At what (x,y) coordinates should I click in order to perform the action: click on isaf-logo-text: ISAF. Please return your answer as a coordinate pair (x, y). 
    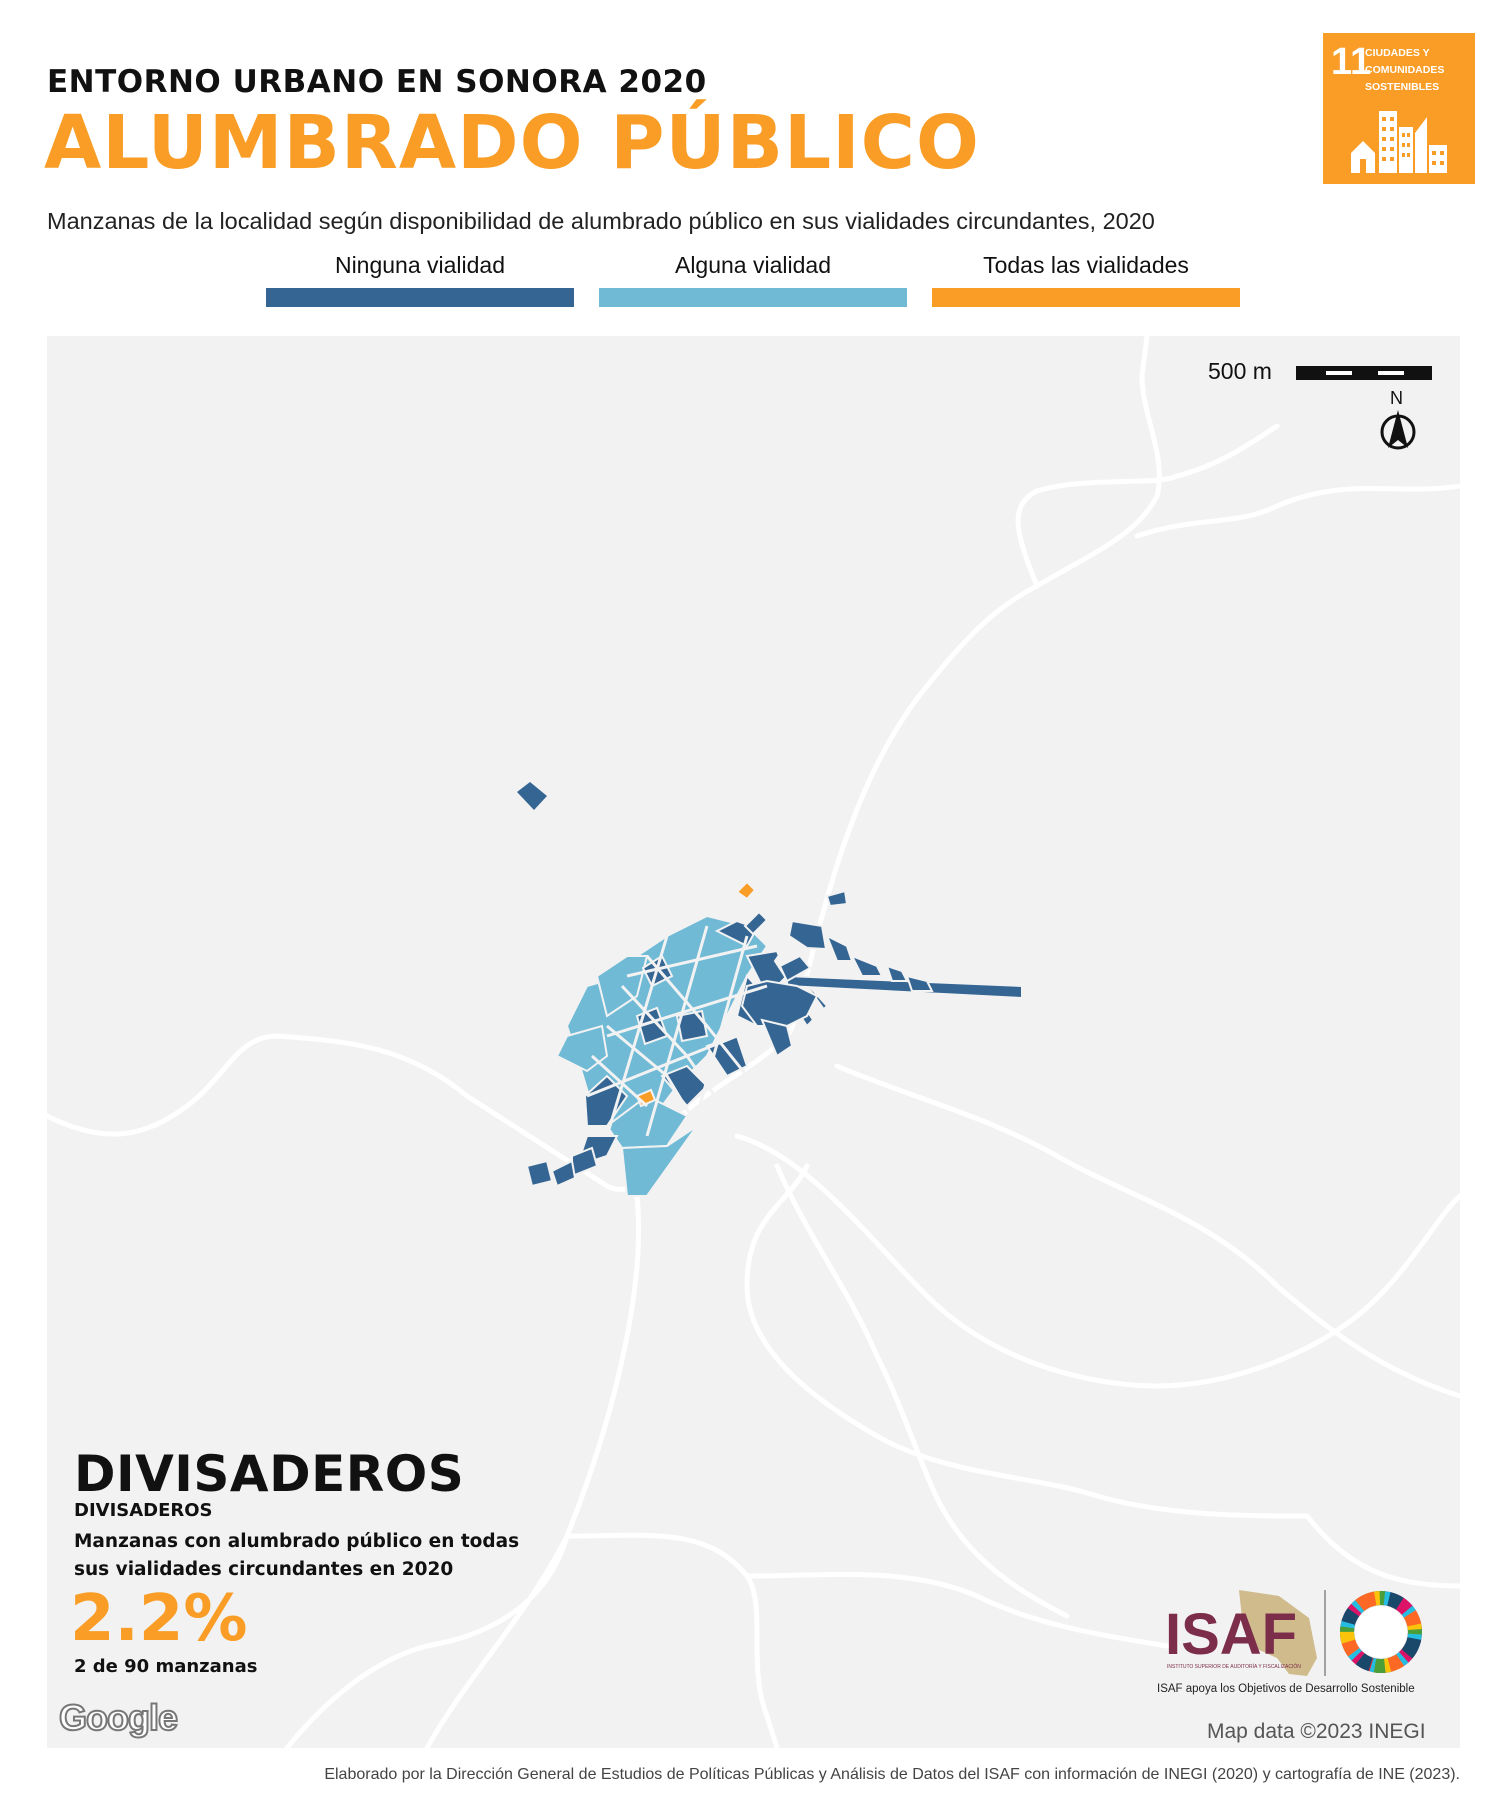
    Looking at the image, I should click on (1231, 1634).